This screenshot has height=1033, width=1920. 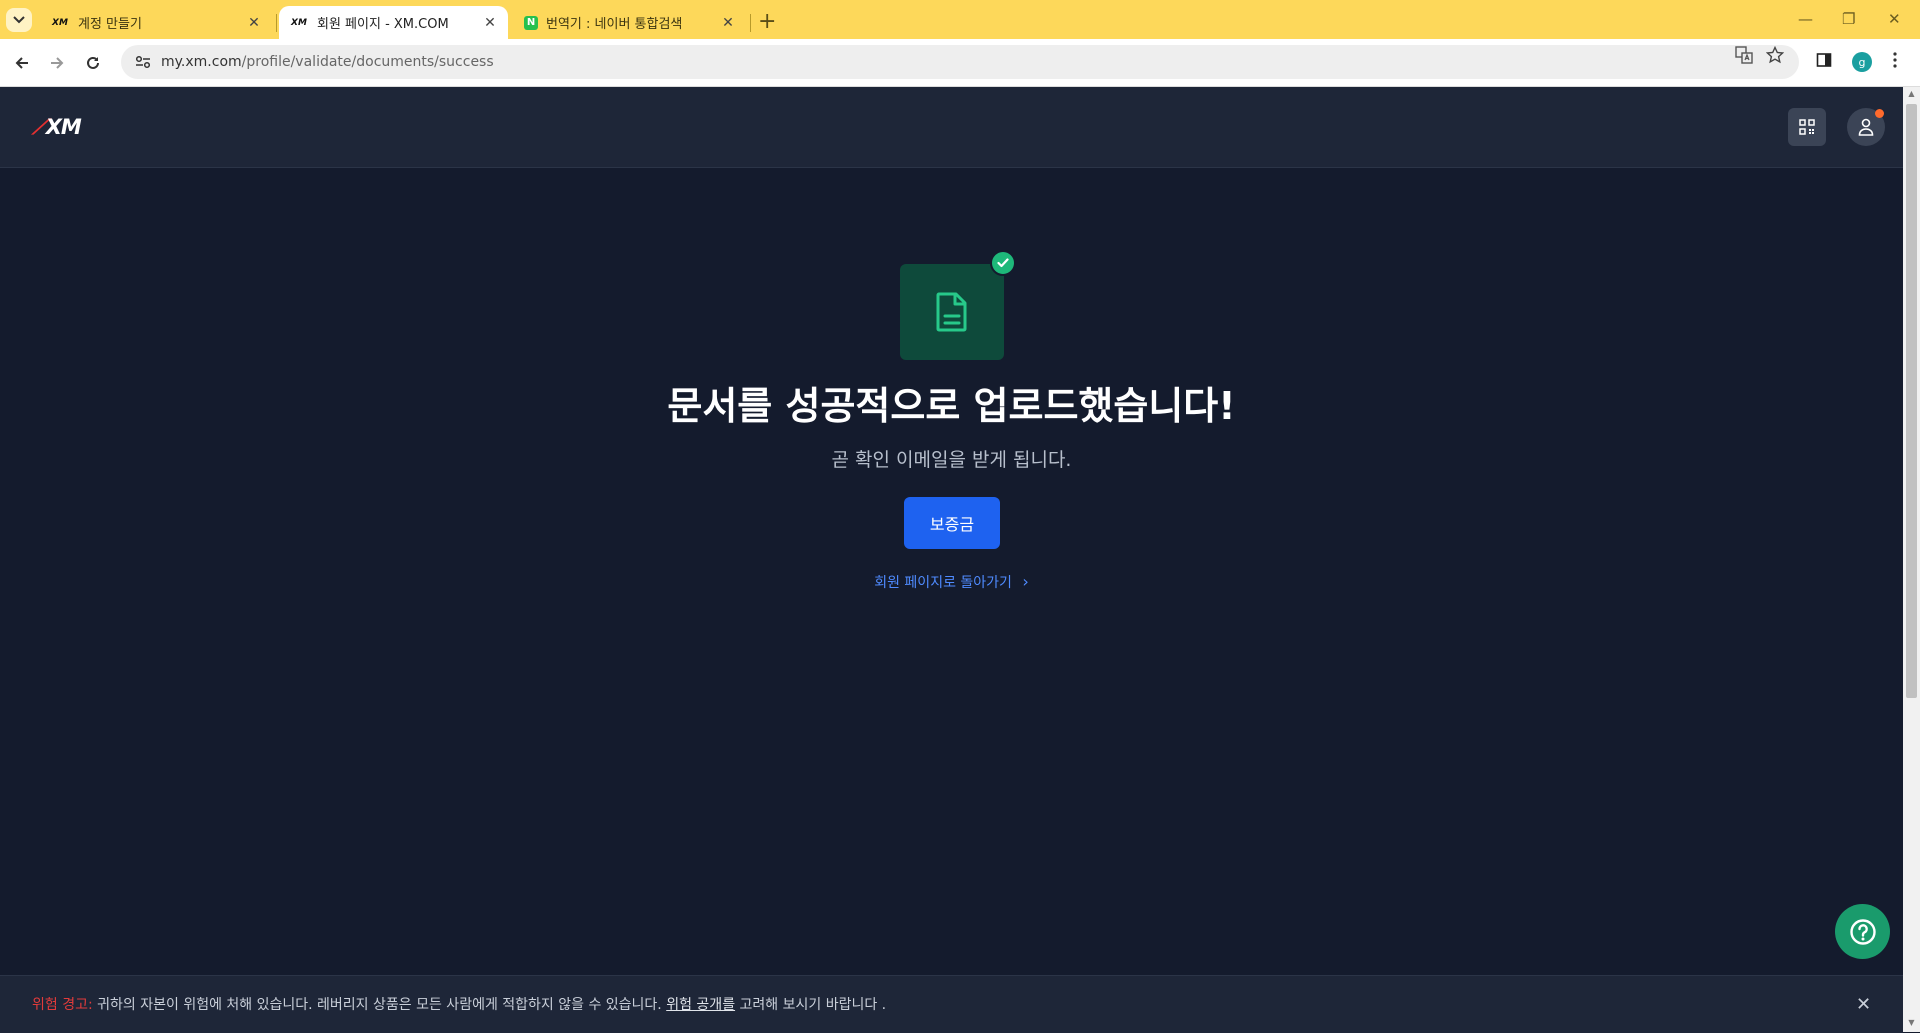 I want to click on chevron-down-icon, so click(x=19, y=20).